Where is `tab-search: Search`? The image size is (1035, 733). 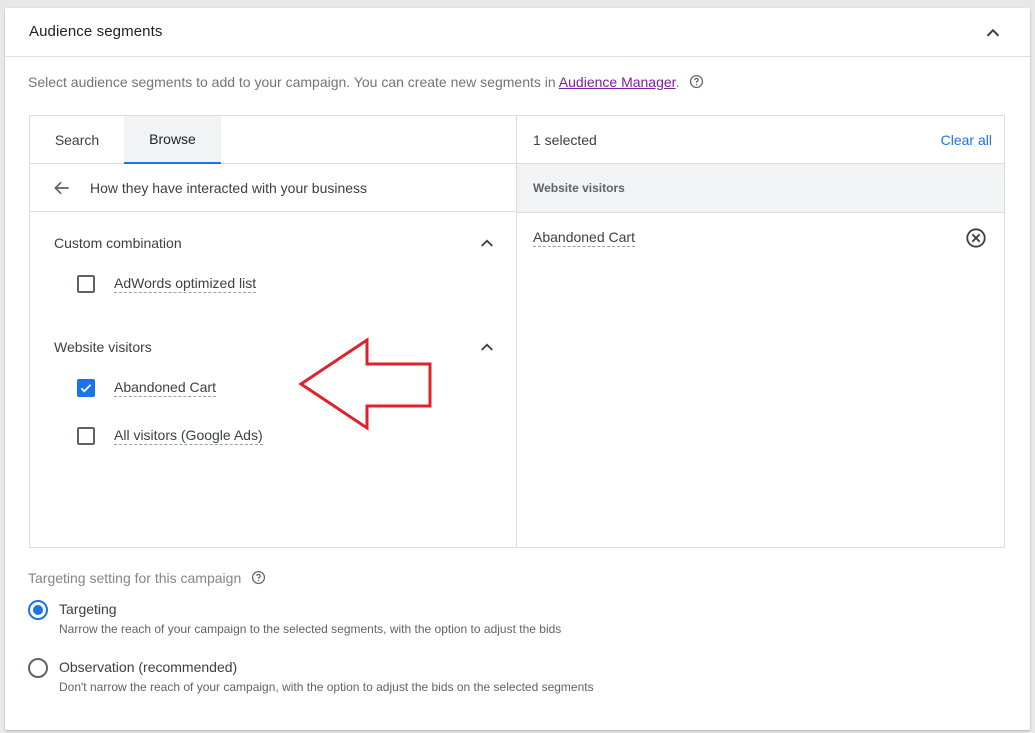
tab-search: Search is located at coordinates (77, 140).